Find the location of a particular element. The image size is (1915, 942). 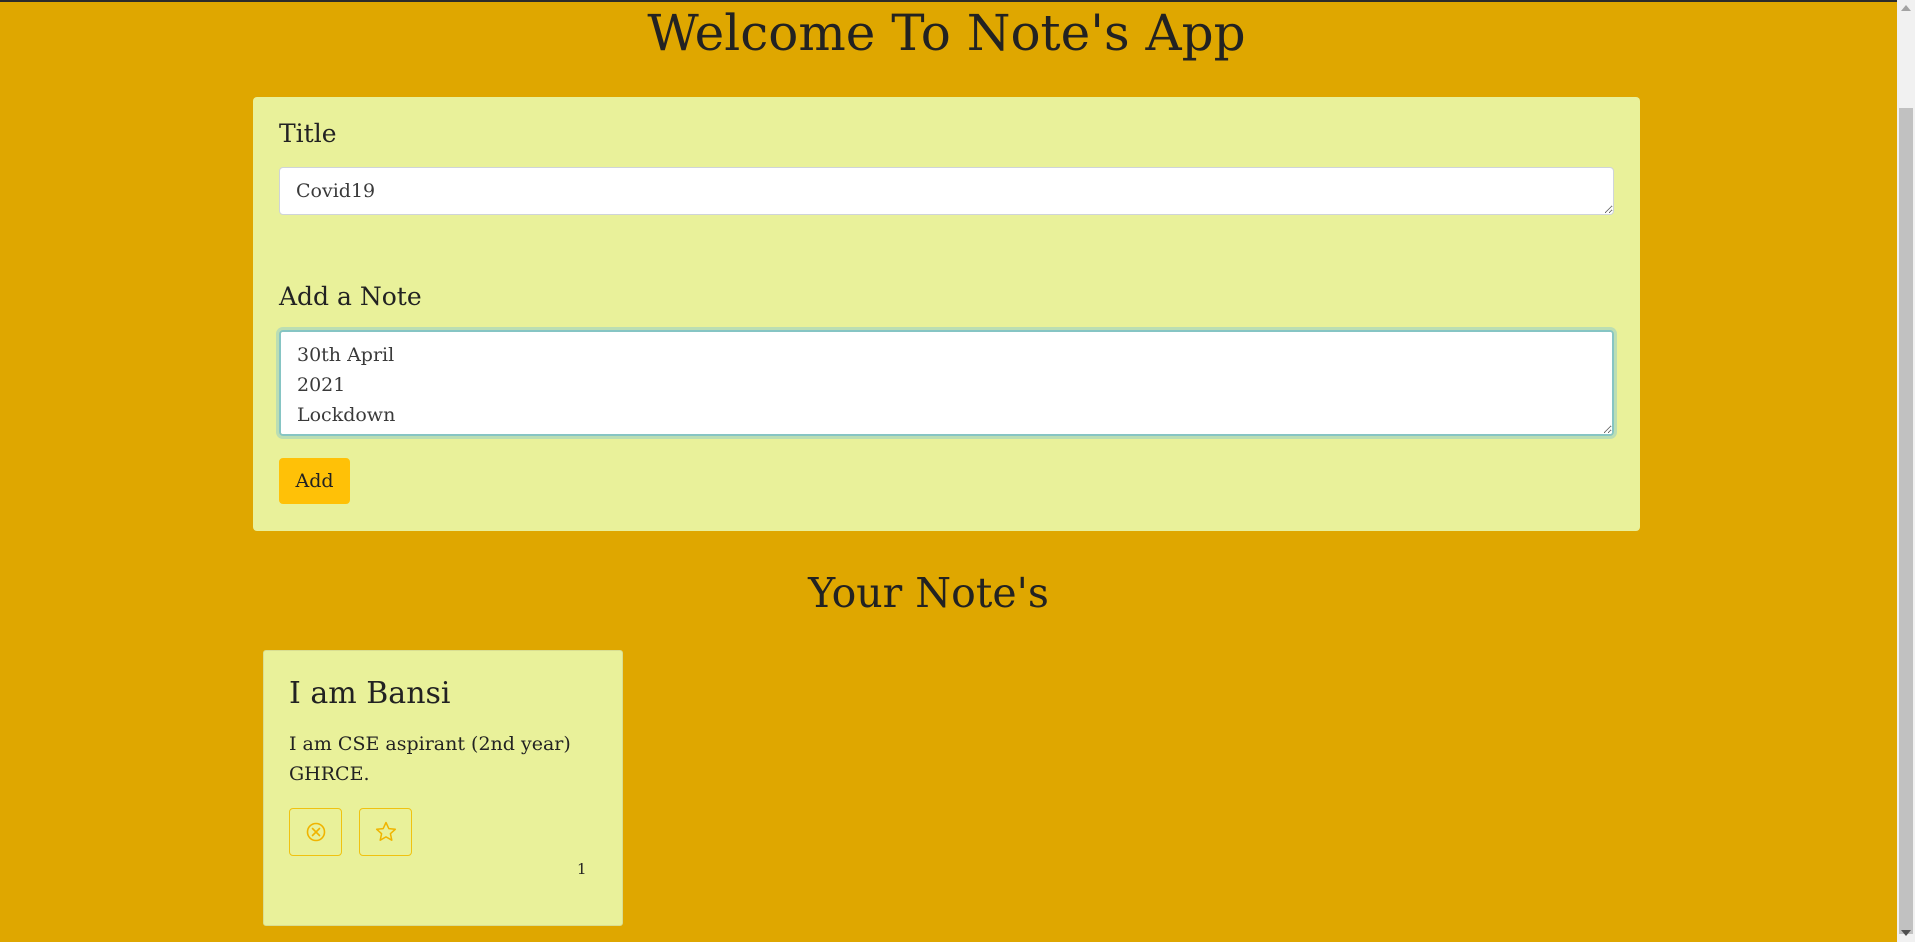

delete-note-button is located at coordinates (315, 832).